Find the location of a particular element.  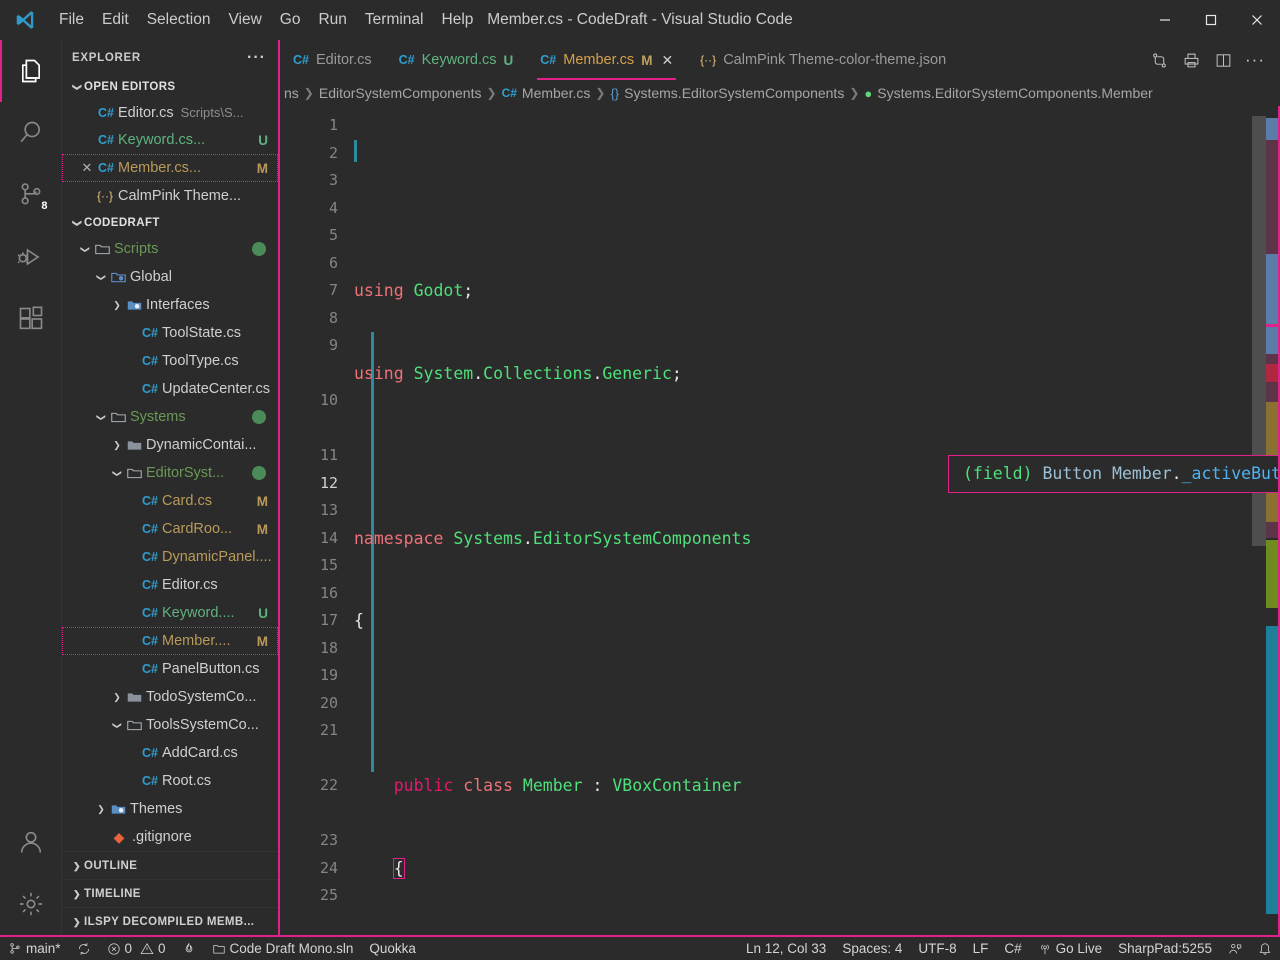

code-line-8: { is located at coordinates (816, 869).